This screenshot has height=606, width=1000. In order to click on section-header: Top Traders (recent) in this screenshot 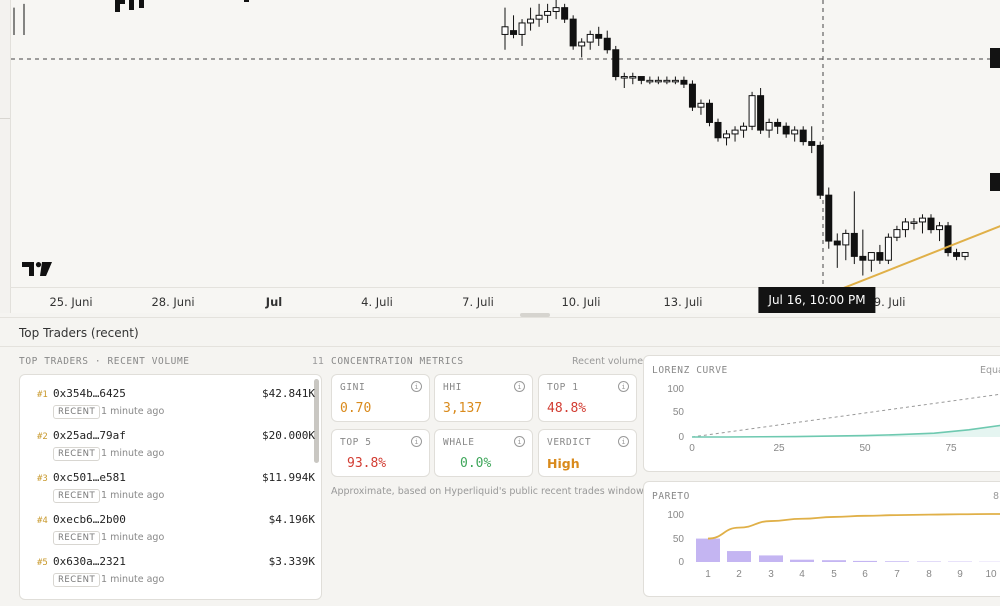, I will do `click(500, 332)`.